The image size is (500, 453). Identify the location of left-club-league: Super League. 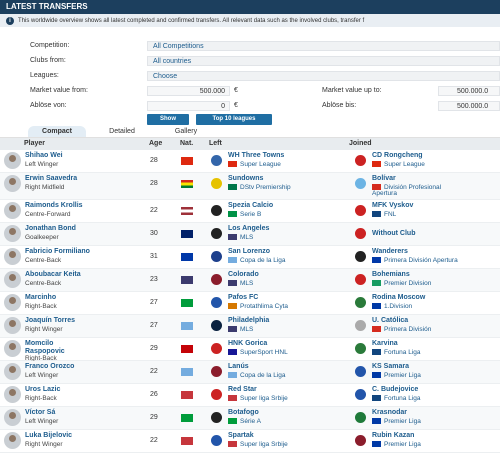
(254, 164).